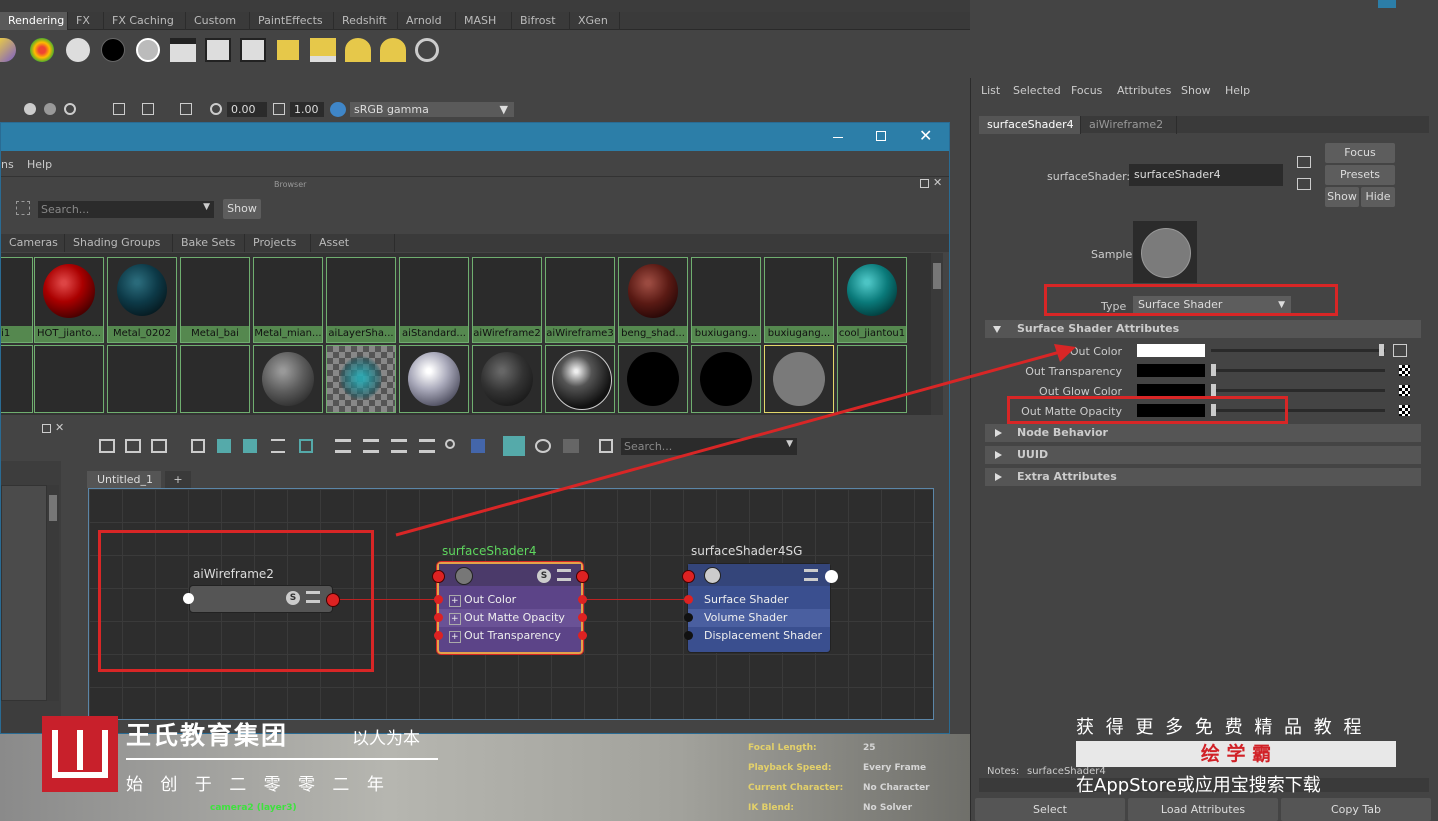 The width and height of the screenshot is (1438, 821). I want to click on color-management-icon, so click(338, 109).